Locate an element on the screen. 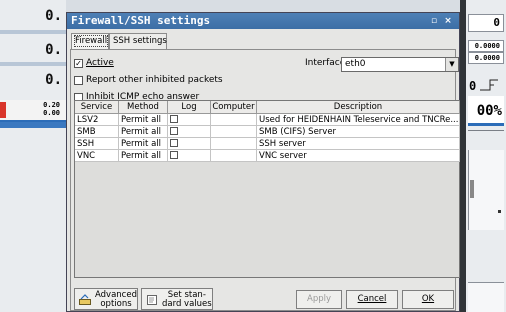 The height and width of the screenshot is (312, 506). table-row: SSH Permit all SSH server is located at coordinates (267, 144).